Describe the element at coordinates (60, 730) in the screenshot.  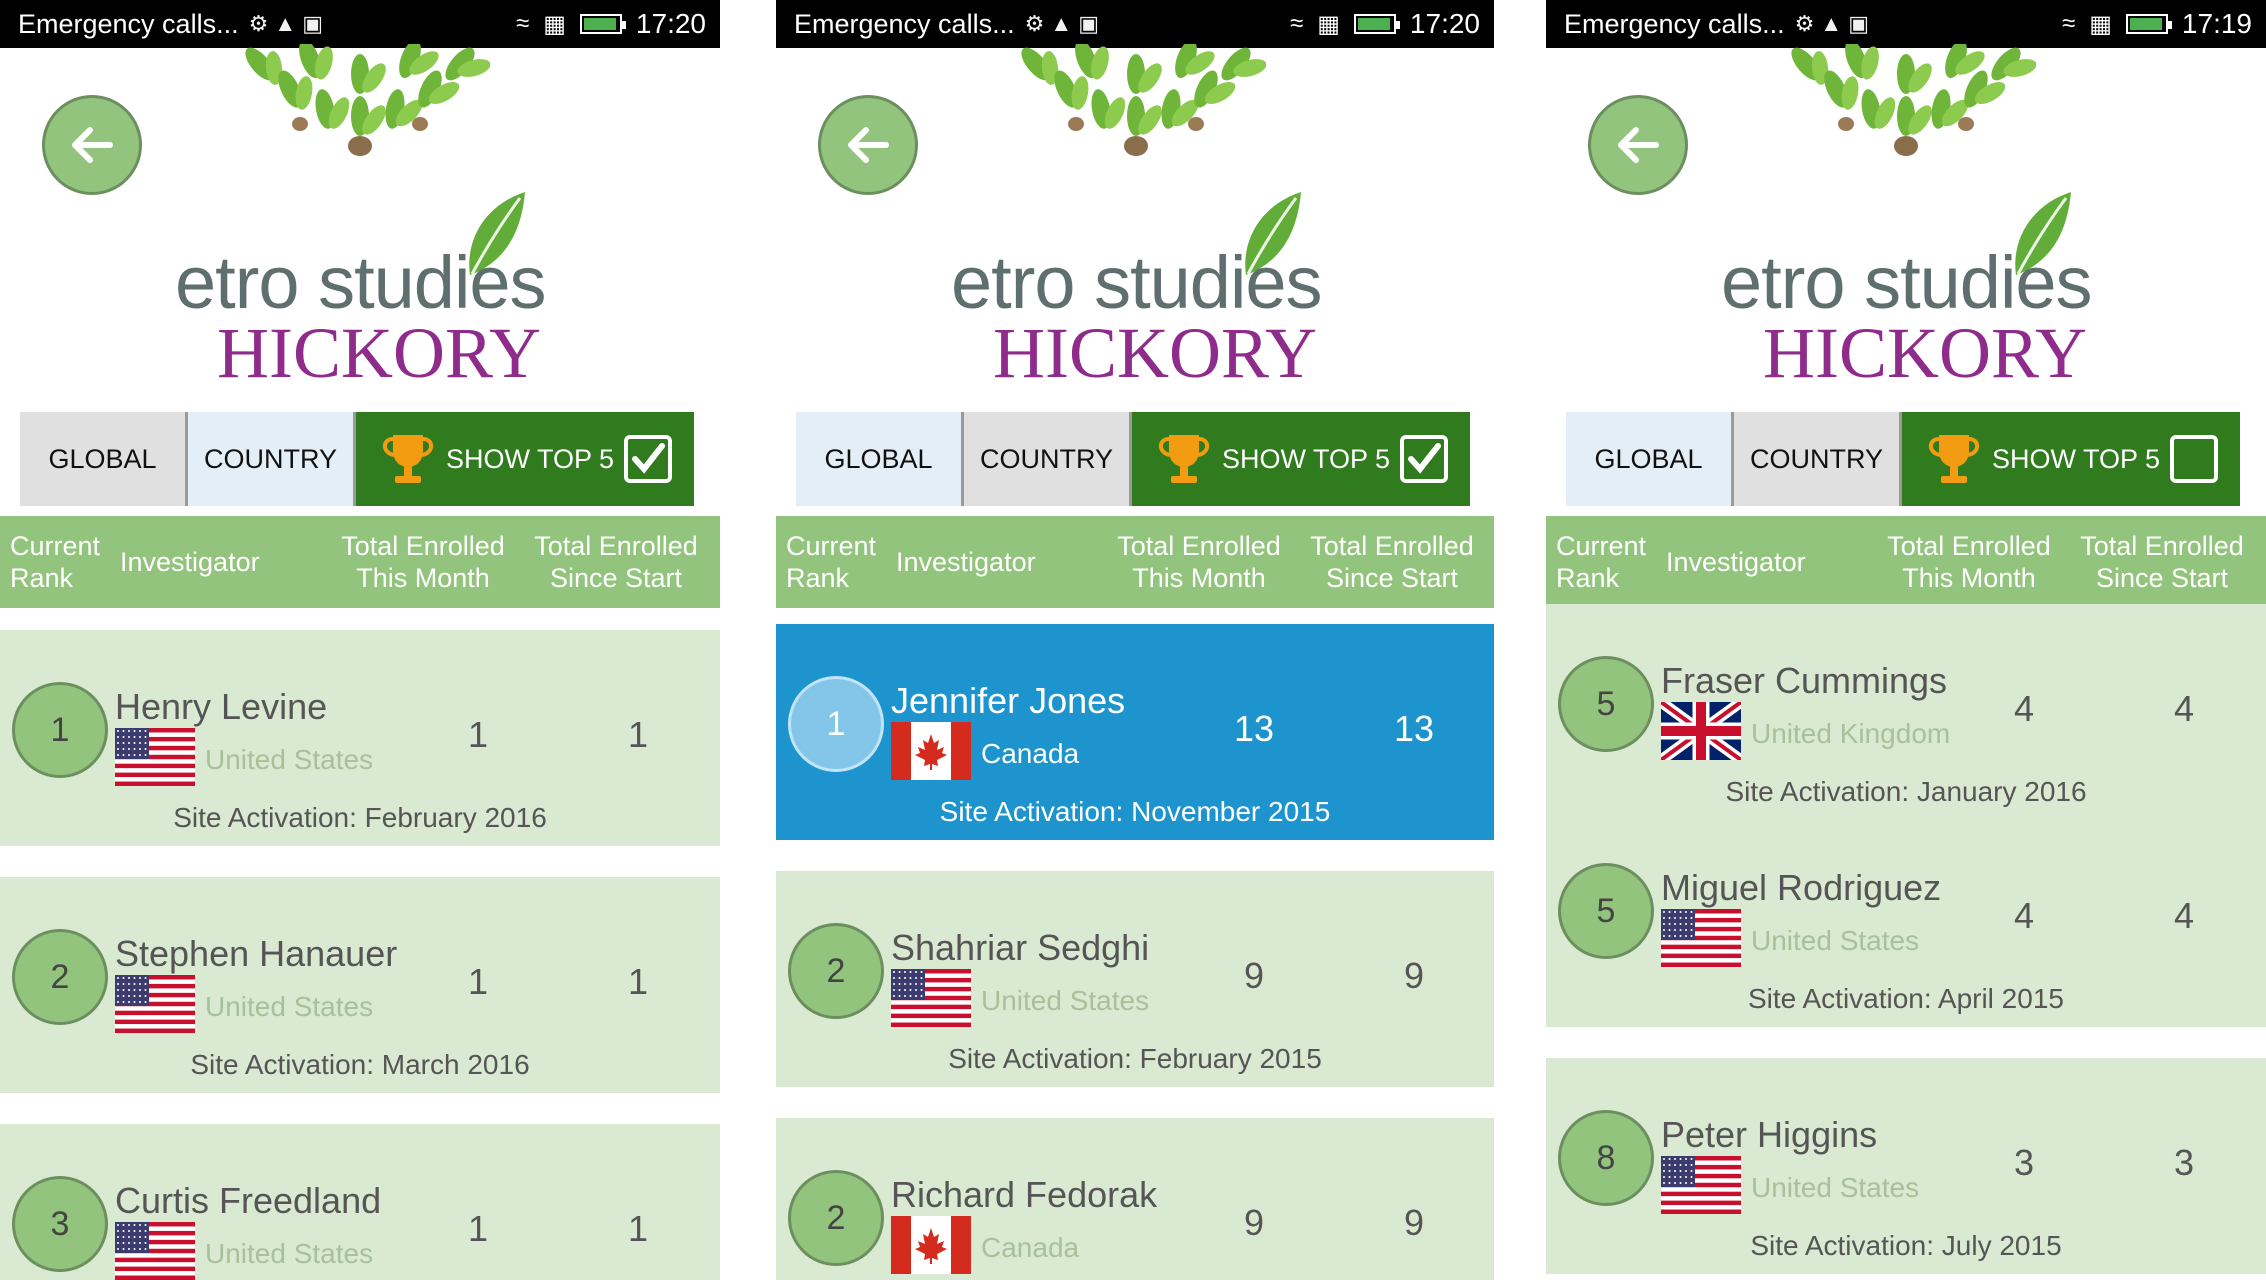
I see `rank-badge: 1` at that location.